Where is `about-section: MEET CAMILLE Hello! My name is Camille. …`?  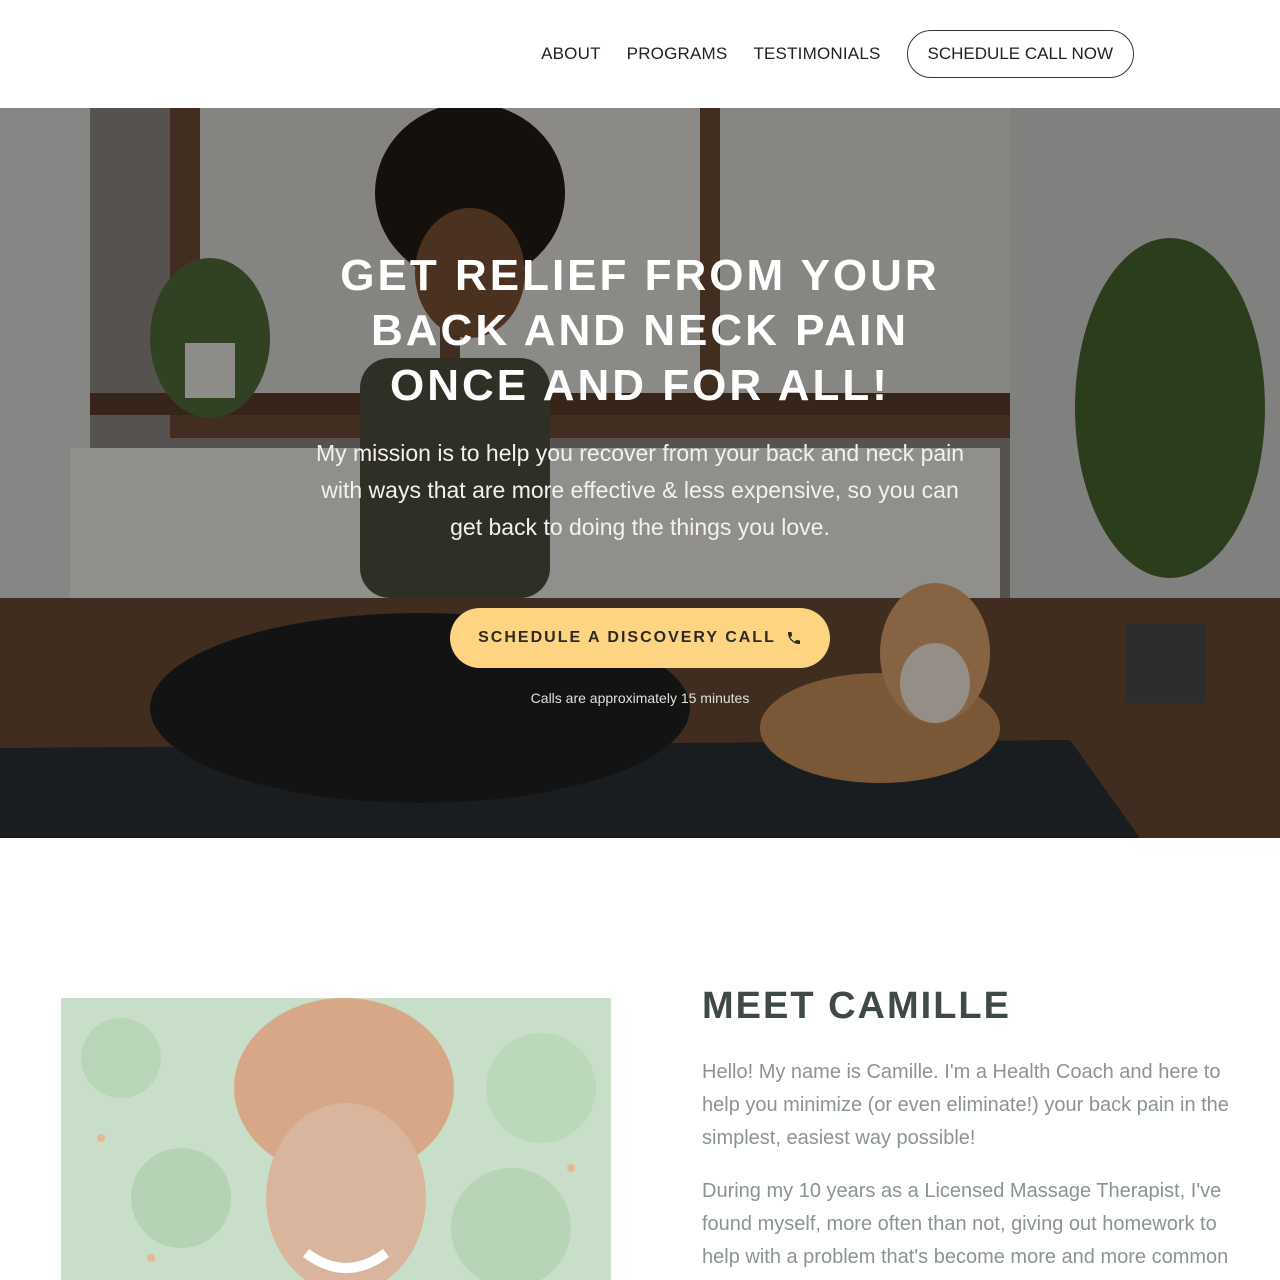 about-section: MEET CAMILLE Hello! My name is Camille. … is located at coordinates (967, 1129).